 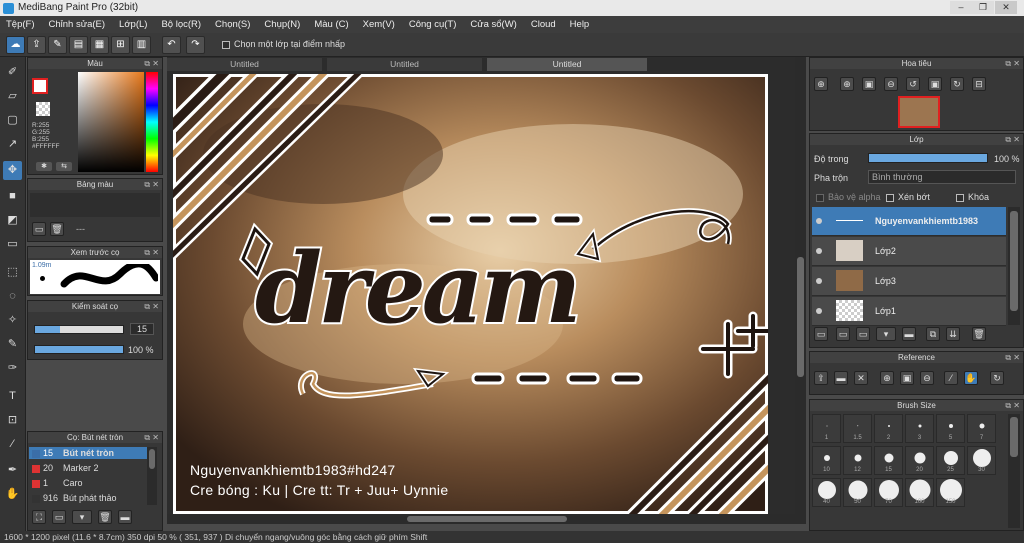 I want to click on add-brush-icon: ⛶, so click(x=39, y=517).